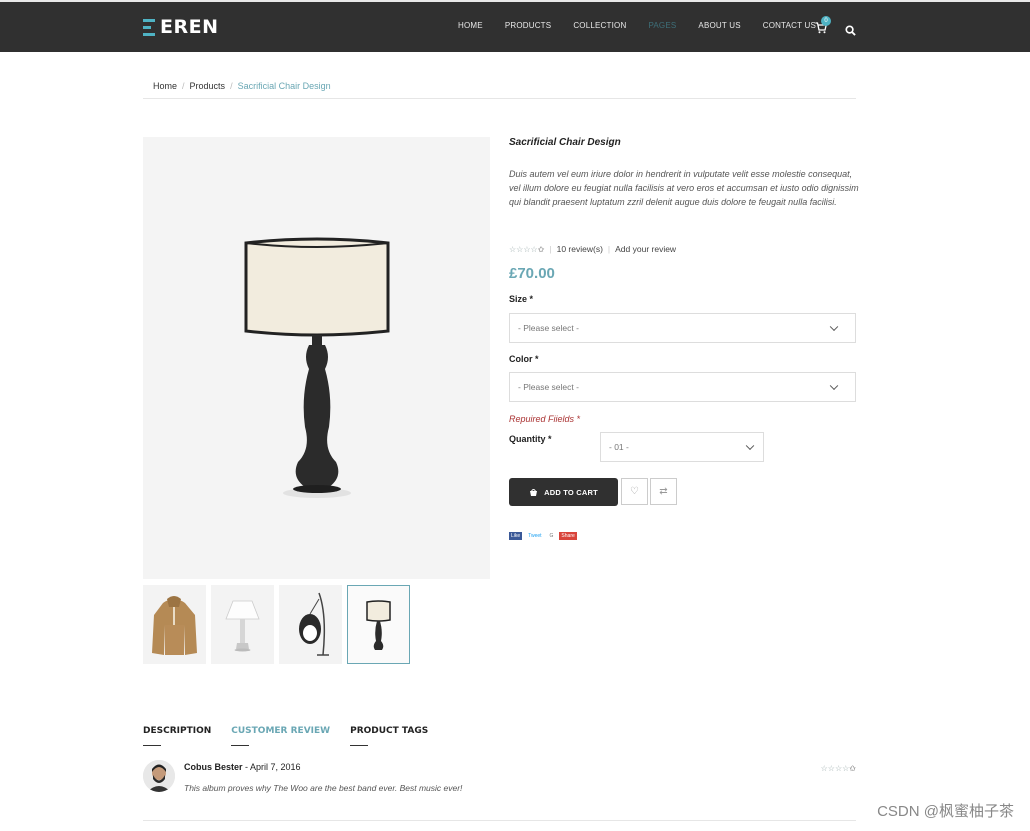 The image size is (1030, 831). Describe the element at coordinates (599, 25) in the screenshot. I see `nav-collection: COLLECTION` at that location.